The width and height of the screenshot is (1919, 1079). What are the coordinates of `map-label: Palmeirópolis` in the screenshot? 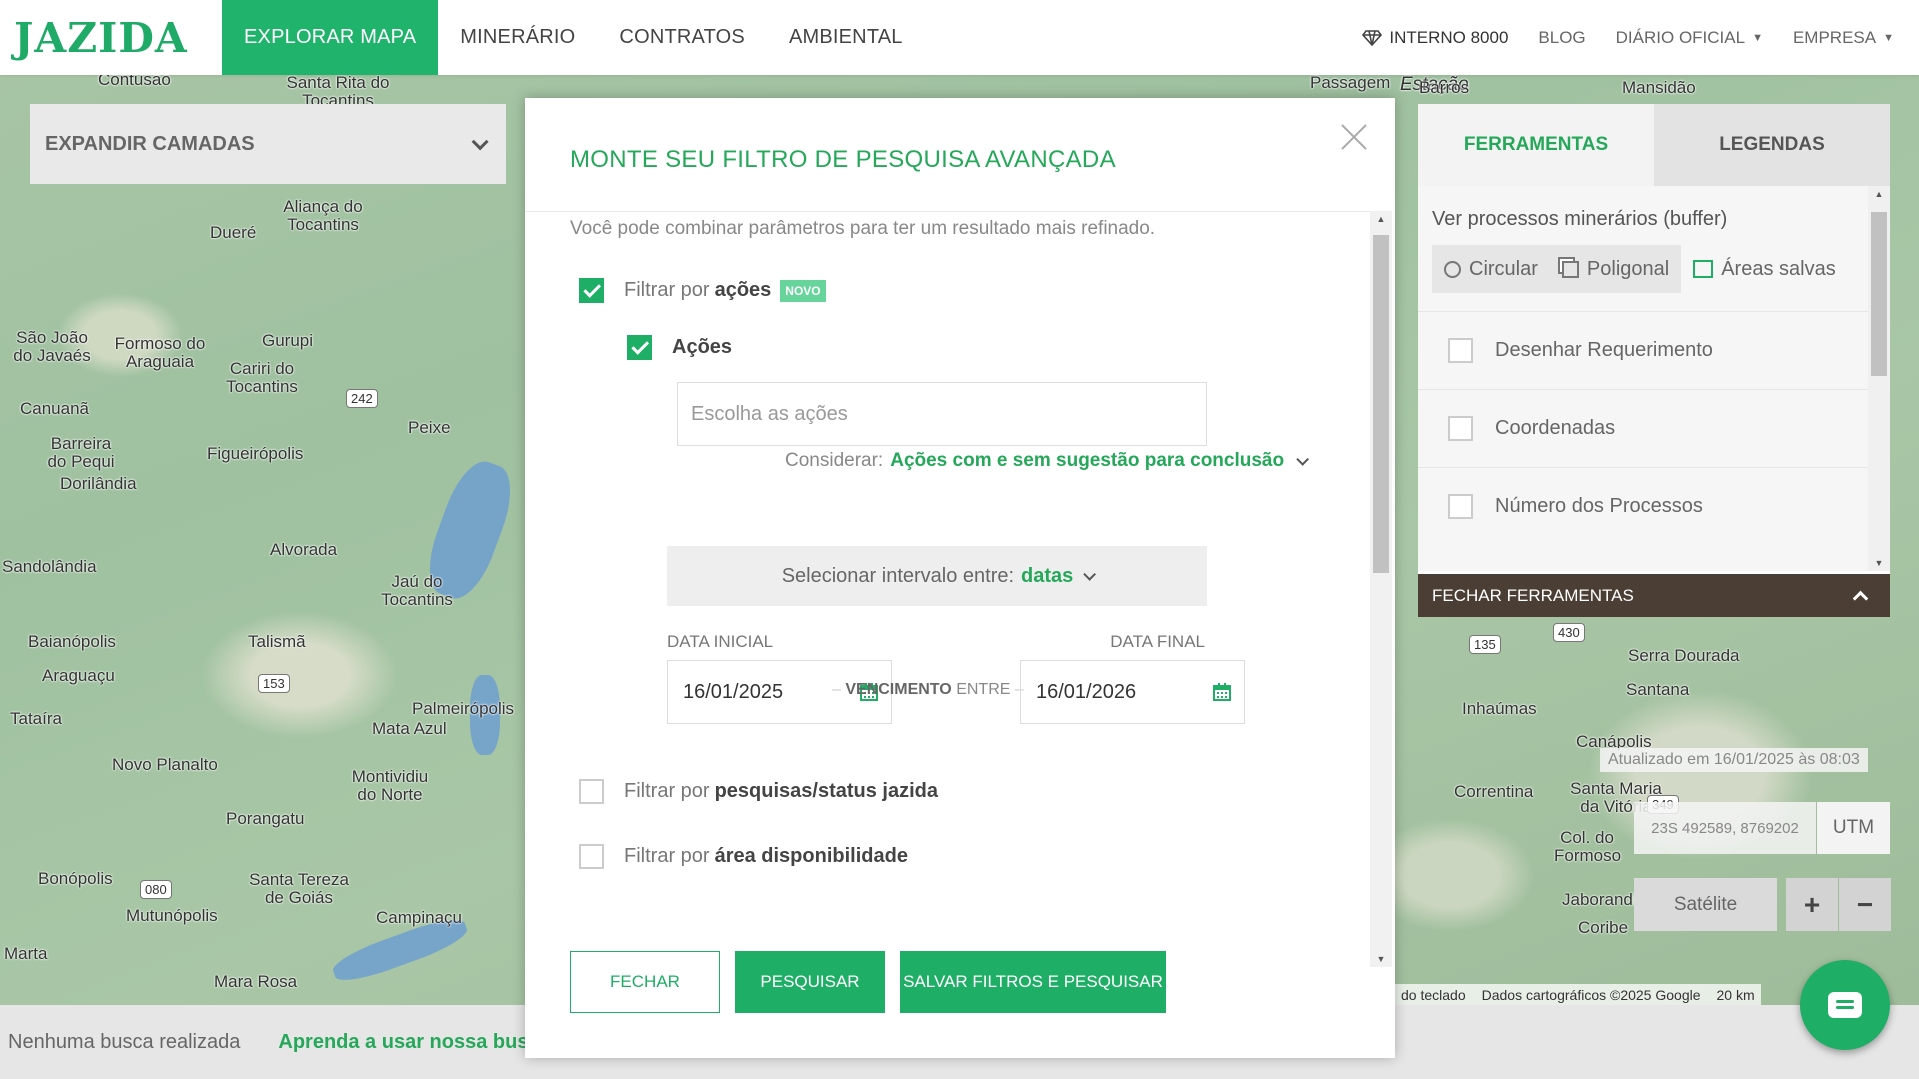 It's located at (463, 708).